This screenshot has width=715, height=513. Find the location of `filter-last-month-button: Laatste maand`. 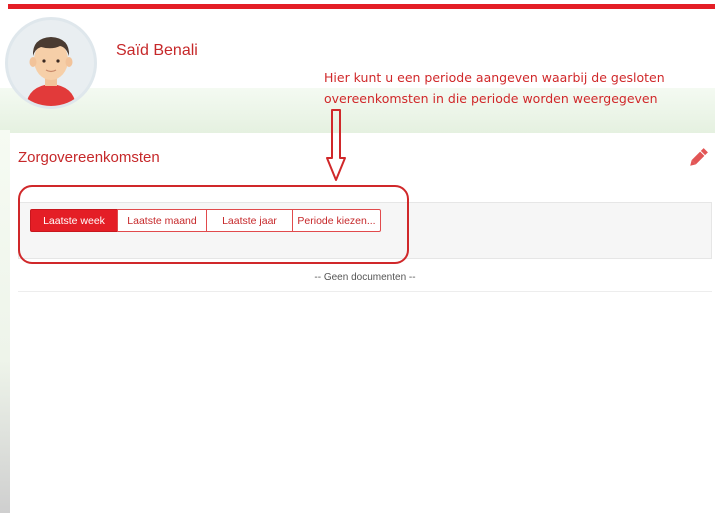

filter-last-month-button: Laatste maand is located at coordinates (162, 220).